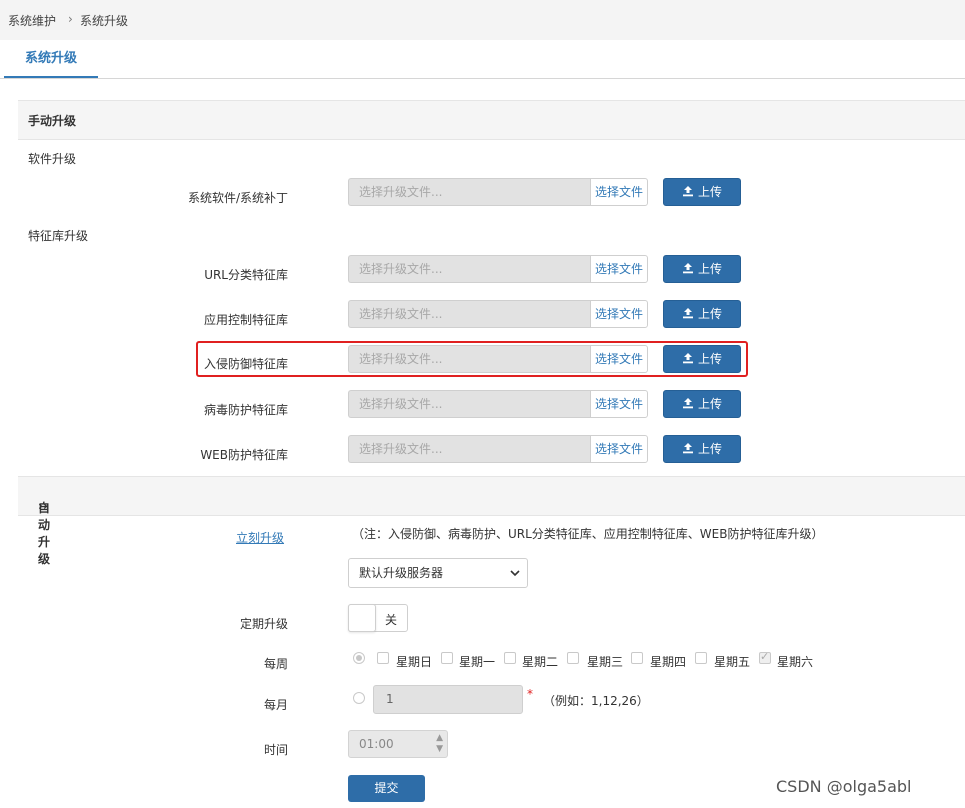 Image resolution: width=965 pixels, height=808 pixels. I want to click on day-checkbox-saturday, so click(765, 657).